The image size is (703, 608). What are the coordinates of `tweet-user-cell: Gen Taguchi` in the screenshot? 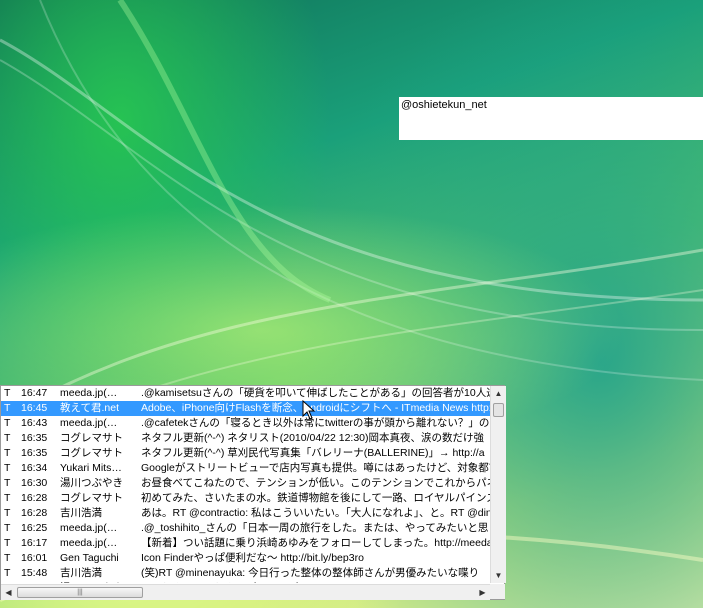 It's located at (89, 558).